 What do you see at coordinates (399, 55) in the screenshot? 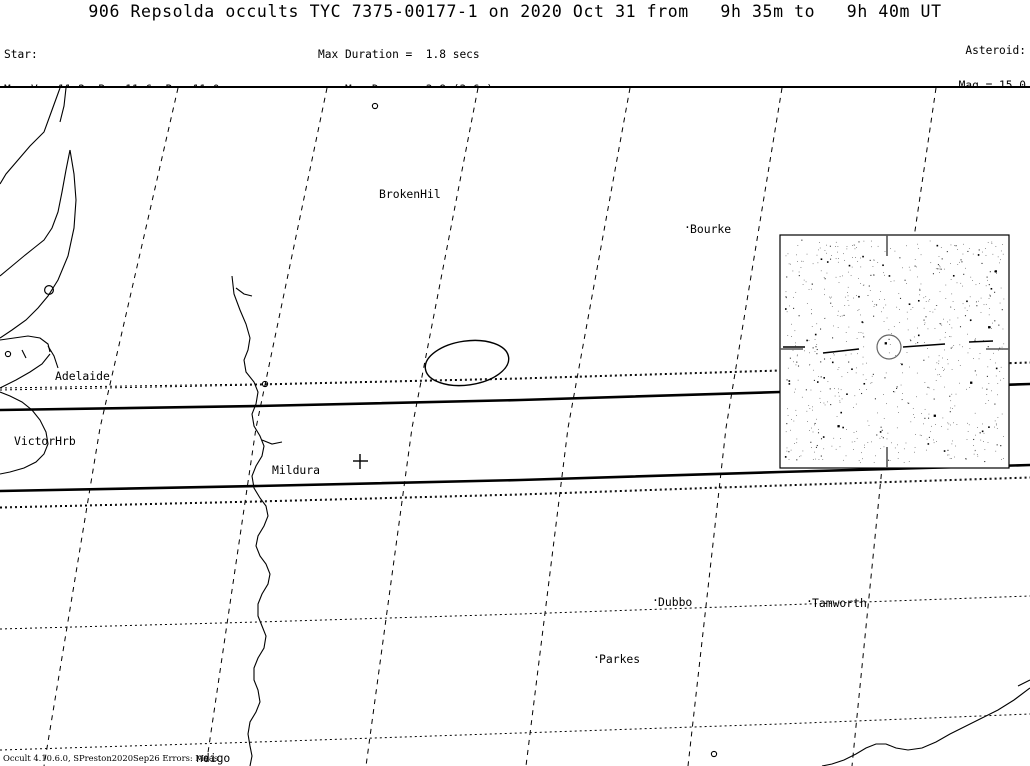
I see `max-duration: Max Duration = 1.8 secs` at bounding box center [399, 55].